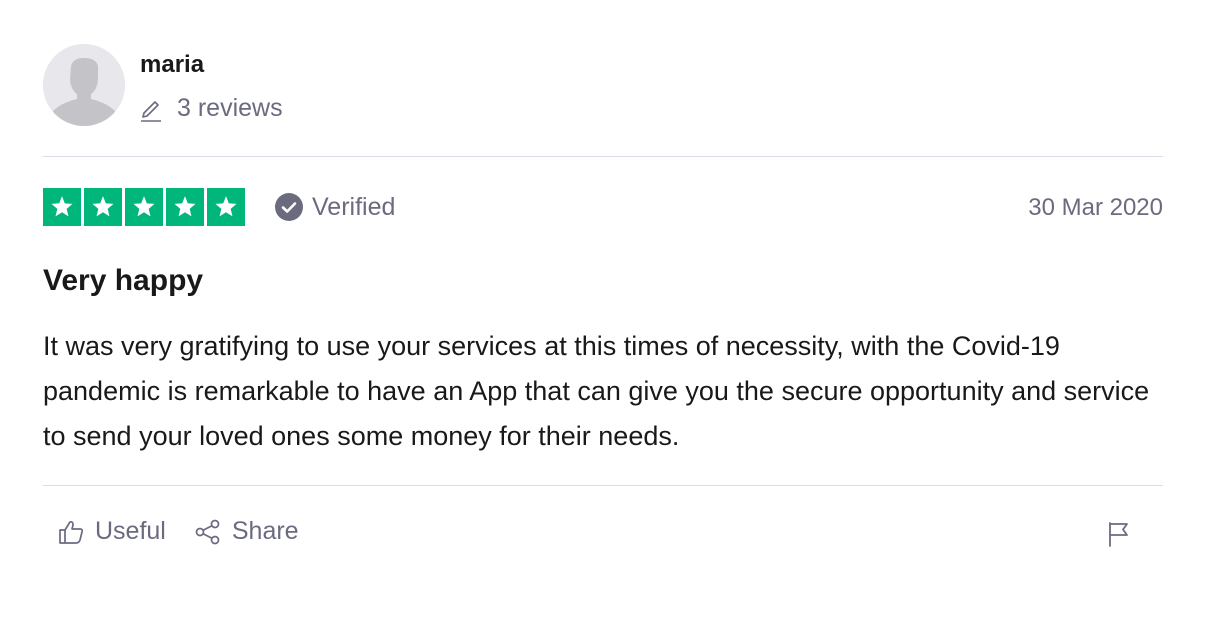 This screenshot has height=626, width=1212. I want to click on avatar, so click(84, 85).